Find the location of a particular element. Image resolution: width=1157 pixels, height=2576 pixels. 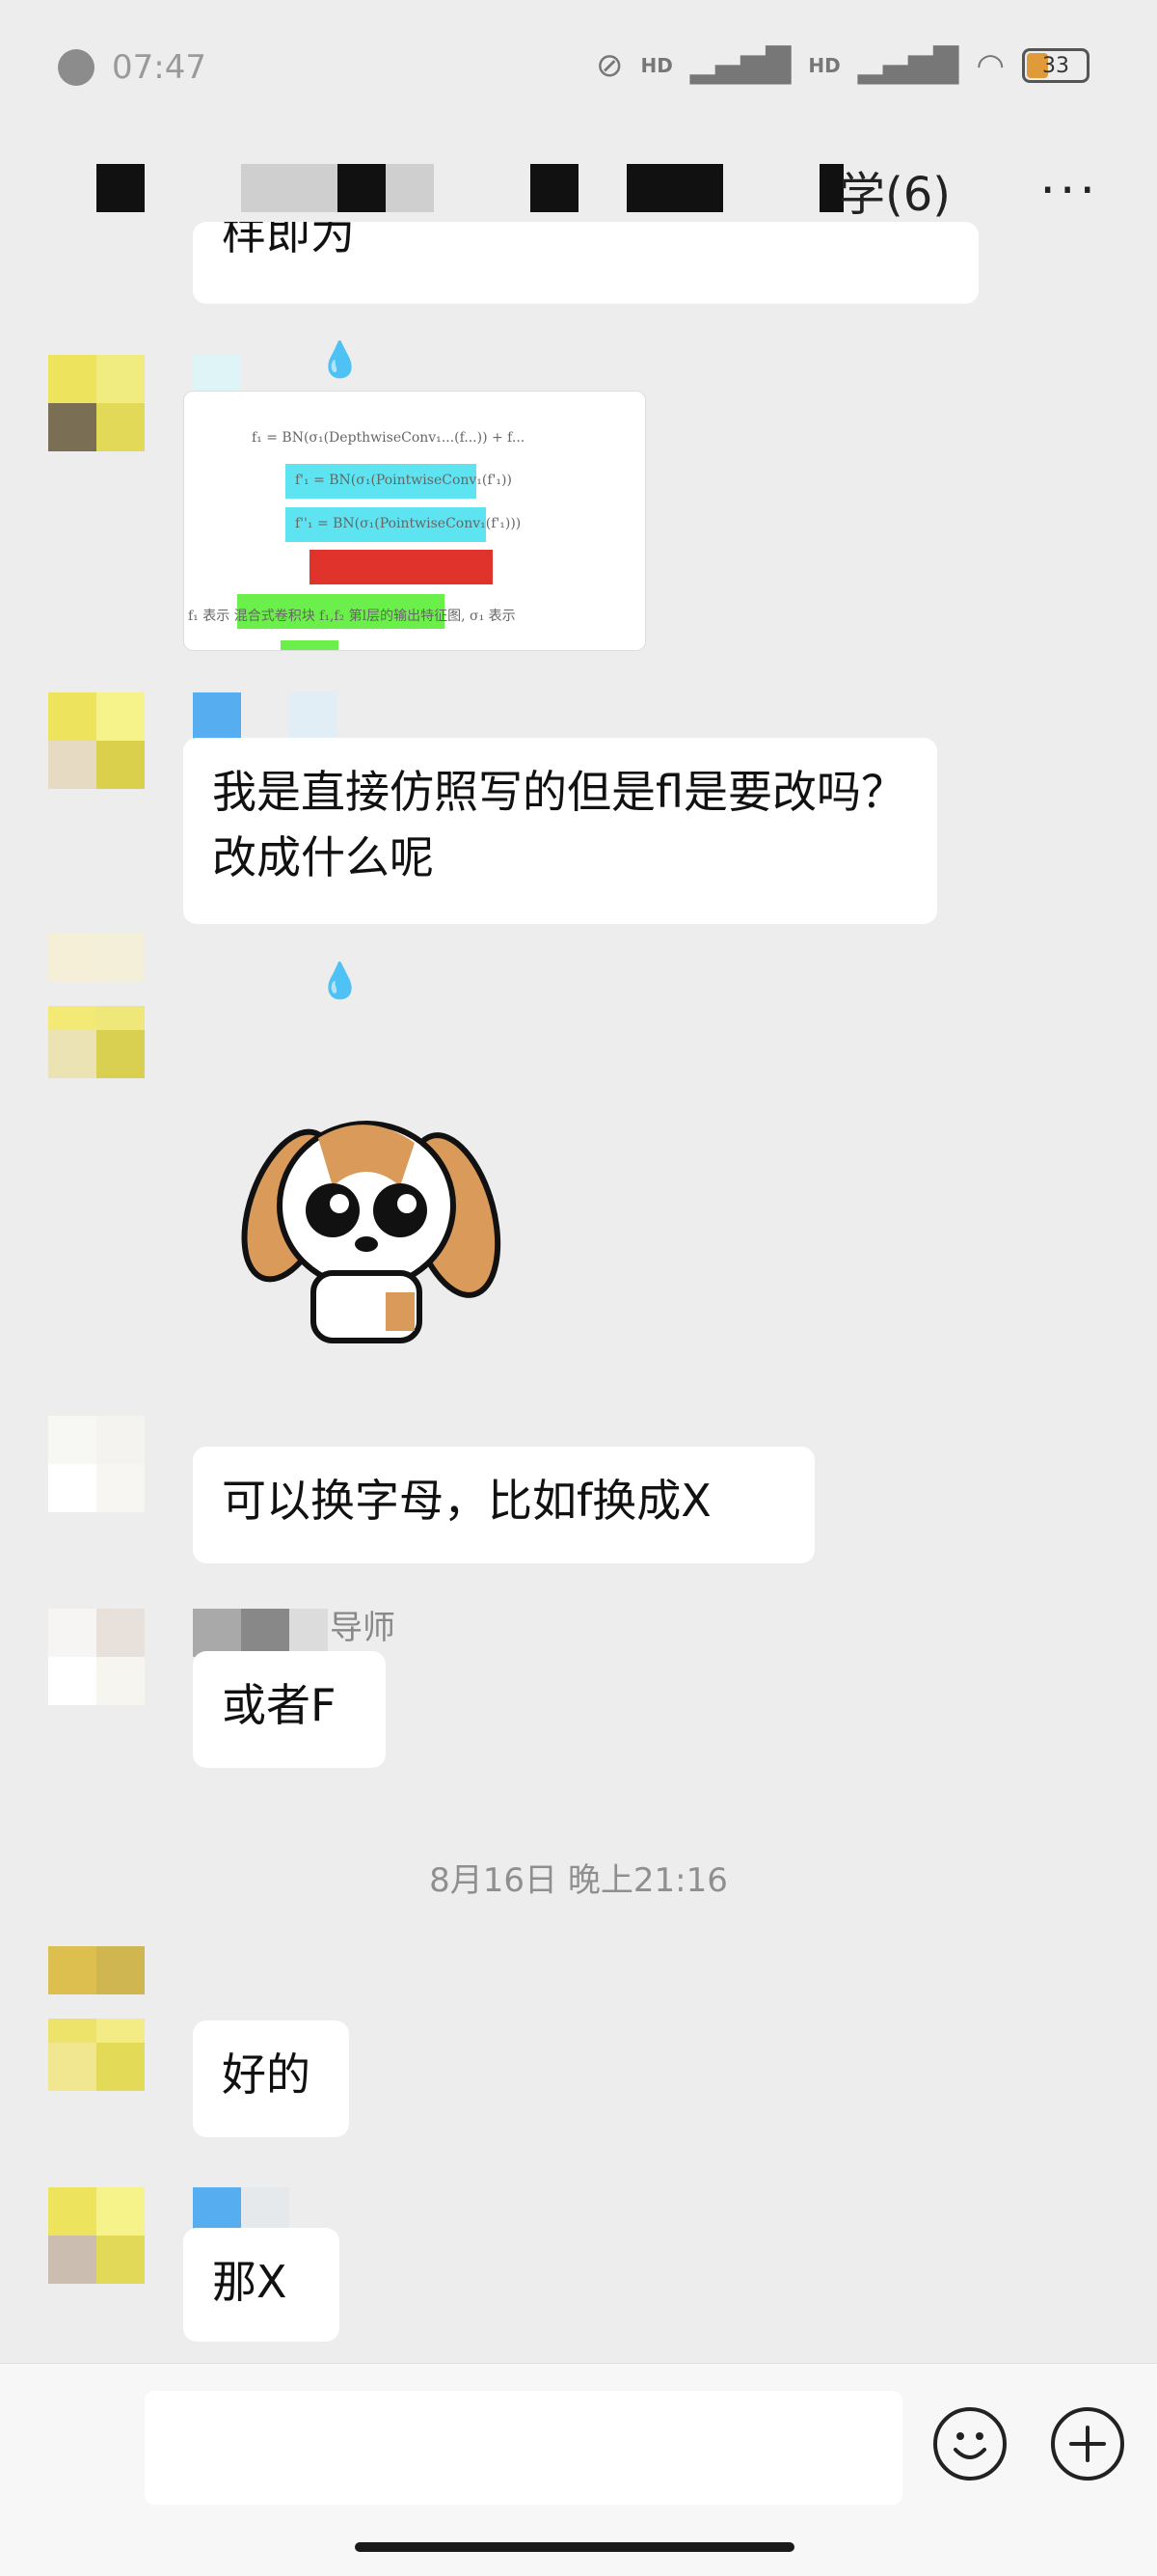

mute-icon: ⊘ is located at coordinates (609, 65).